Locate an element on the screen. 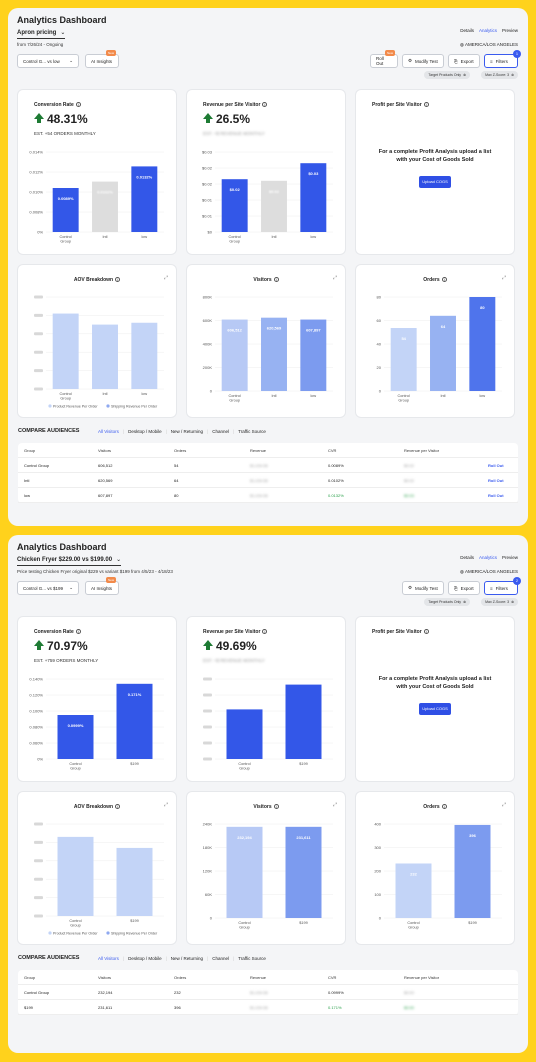 Image resolution: width=536 pixels, height=1062 pixels. lift-value: 49.69% is located at coordinates (230, 646).